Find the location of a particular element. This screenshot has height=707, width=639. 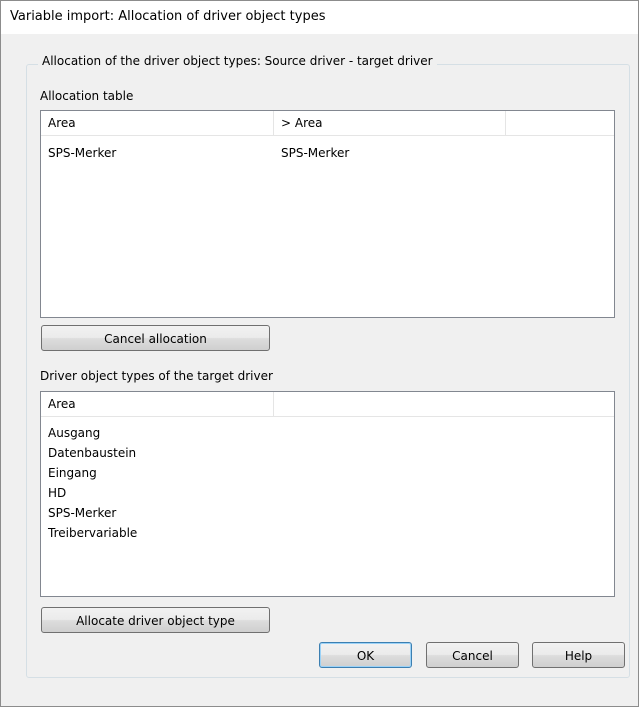

cell-area: SPS-Merker is located at coordinates (82, 153).